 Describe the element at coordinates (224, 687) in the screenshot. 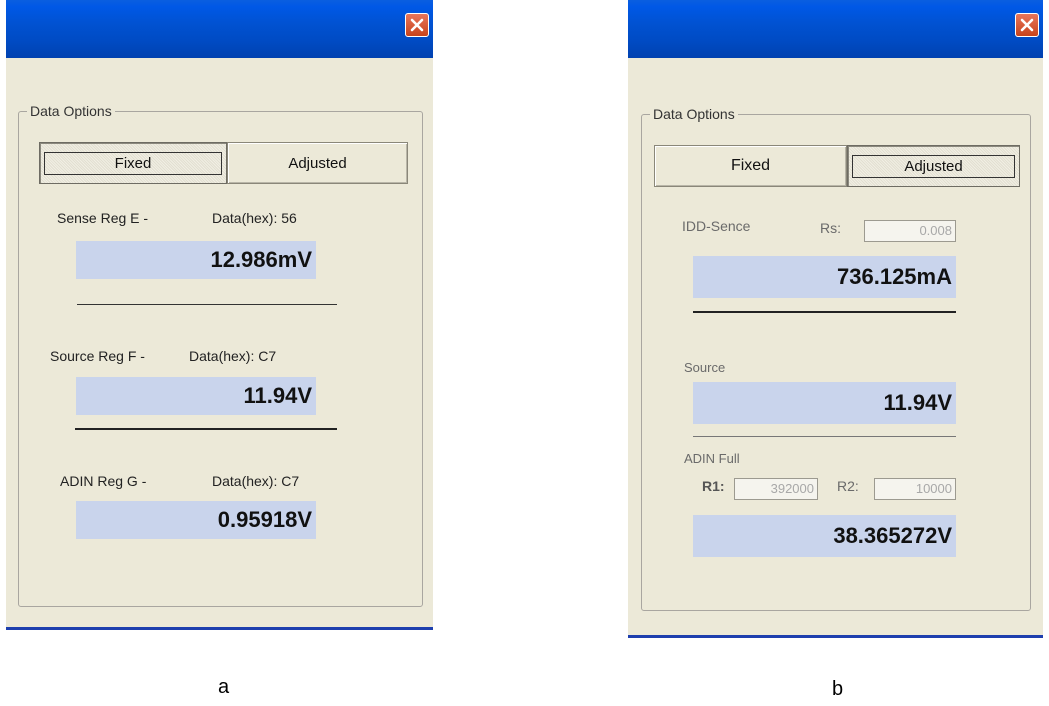

I see `caption-a: a` at that location.